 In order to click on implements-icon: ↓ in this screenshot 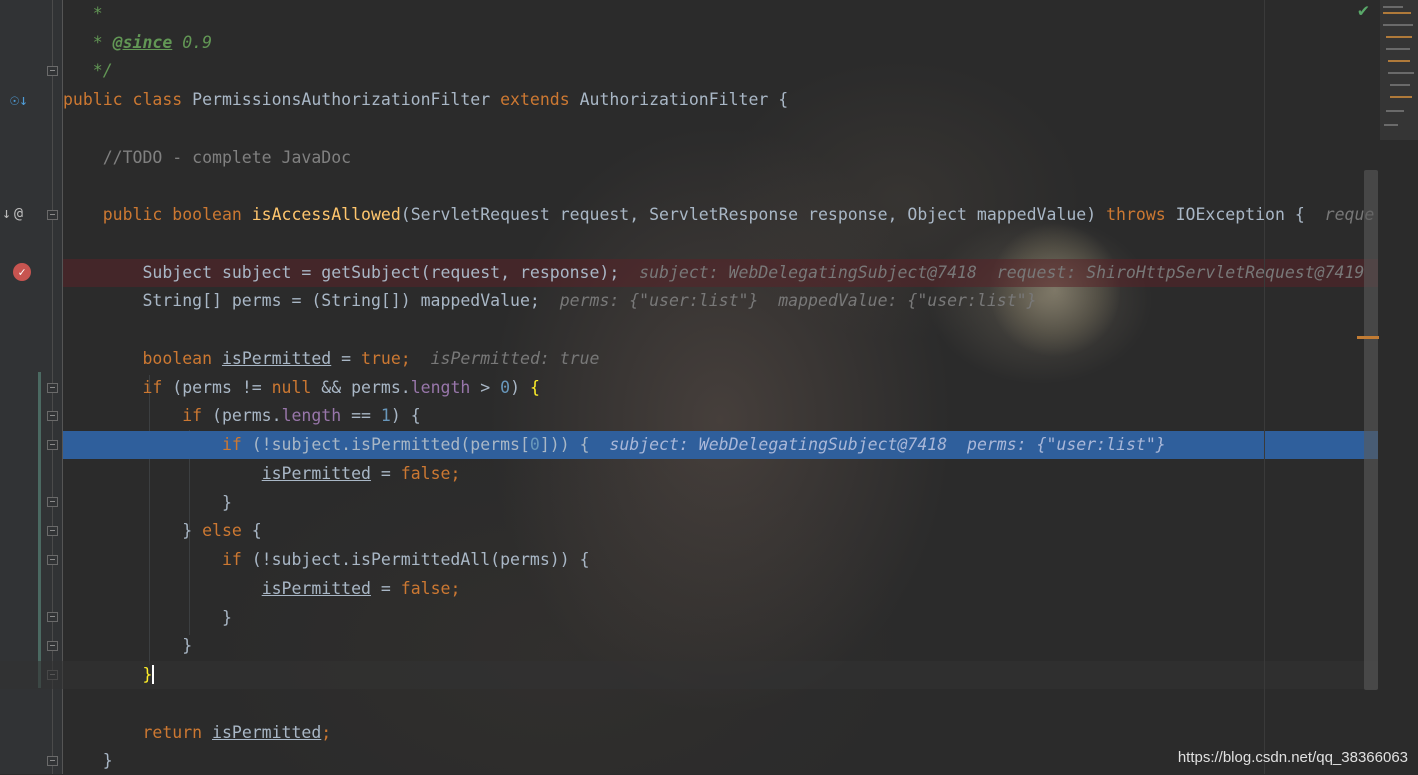, I will do `click(6, 213)`.